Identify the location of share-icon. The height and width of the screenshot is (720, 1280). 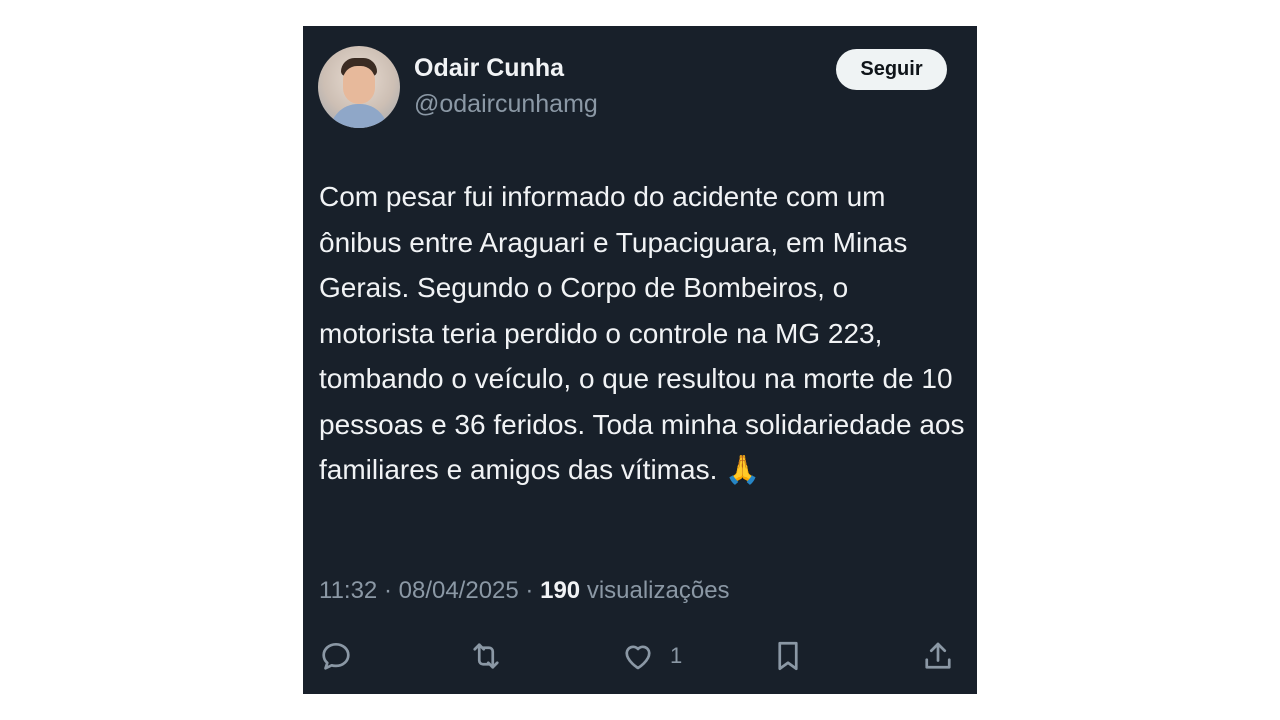
(938, 655).